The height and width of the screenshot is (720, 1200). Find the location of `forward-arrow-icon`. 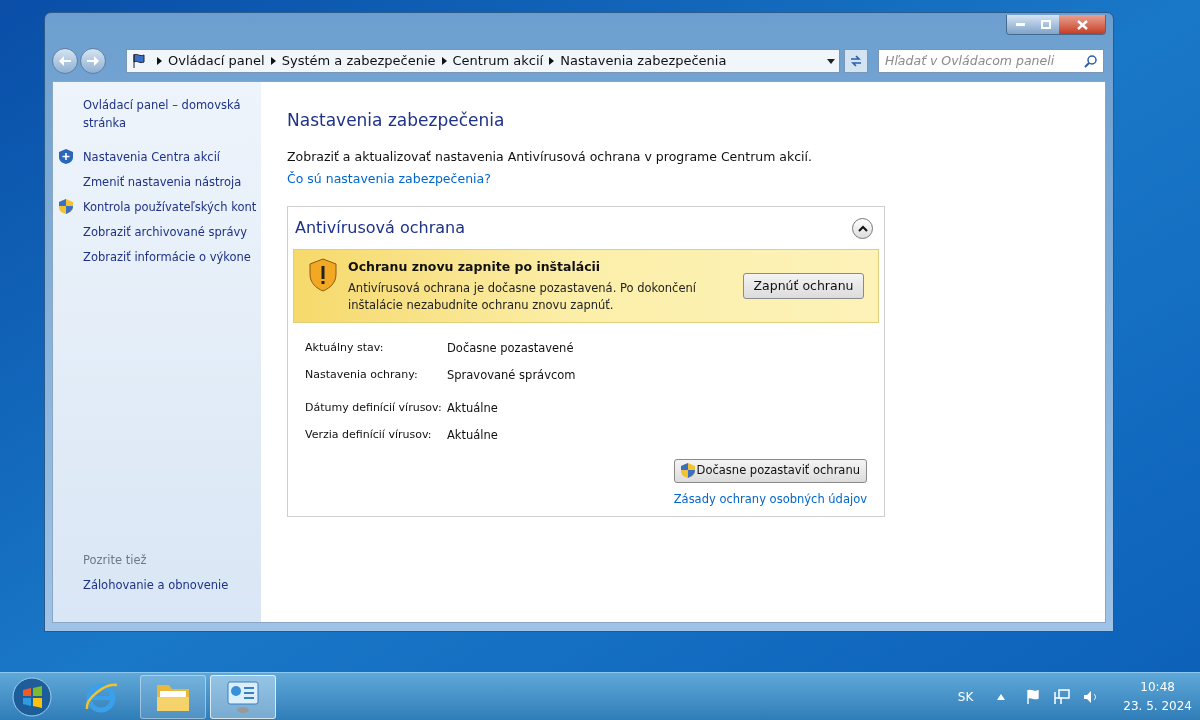

forward-arrow-icon is located at coordinates (93, 61).